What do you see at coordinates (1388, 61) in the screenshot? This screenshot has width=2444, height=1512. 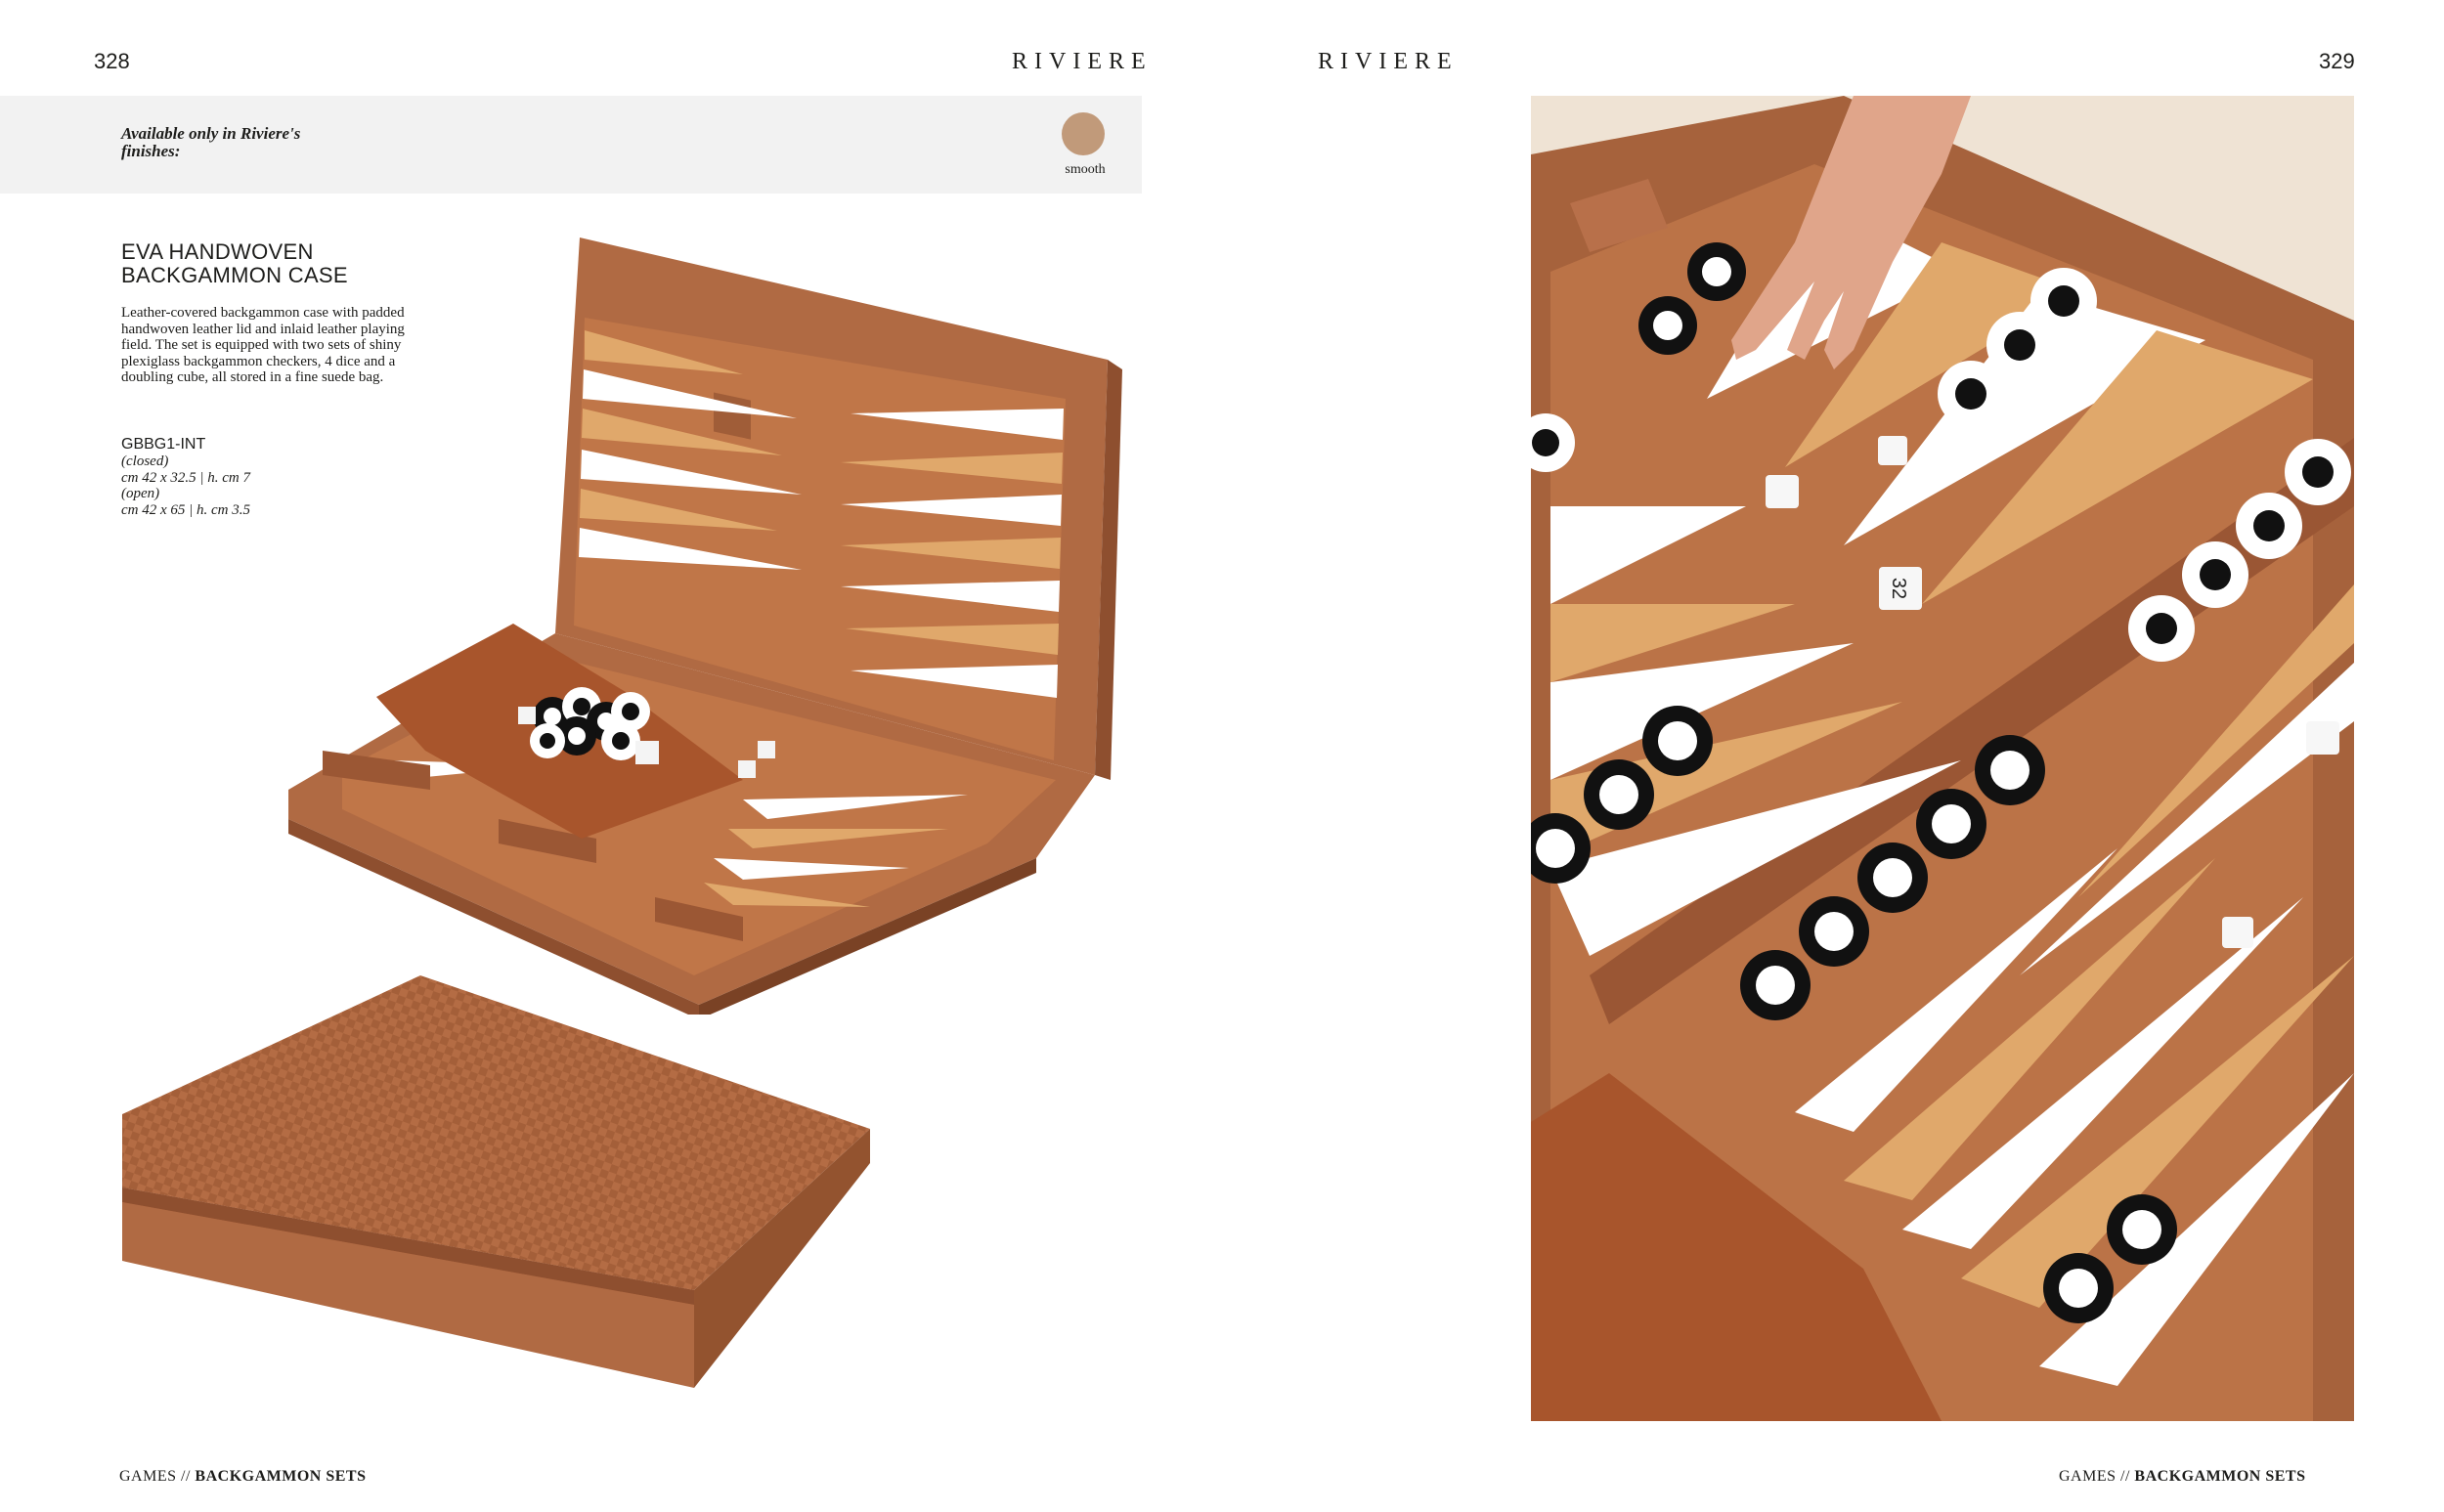 I see `brand-logo-right: RIVIERE` at bounding box center [1388, 61].